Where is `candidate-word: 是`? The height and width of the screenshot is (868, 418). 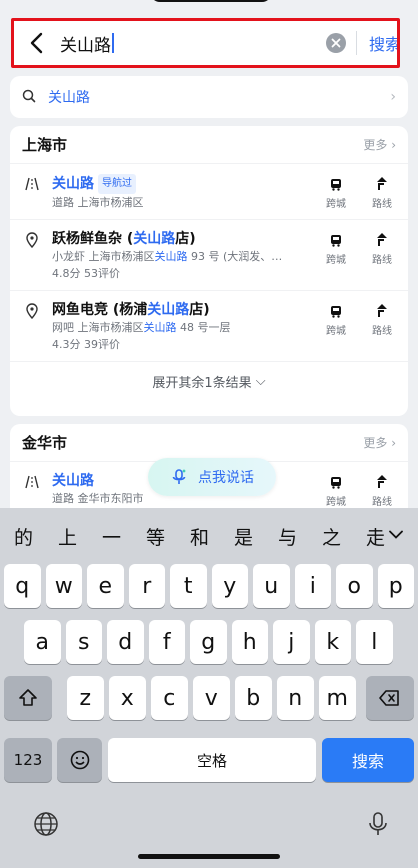
candidate-word: 是 is located at coordinates (252, 536).